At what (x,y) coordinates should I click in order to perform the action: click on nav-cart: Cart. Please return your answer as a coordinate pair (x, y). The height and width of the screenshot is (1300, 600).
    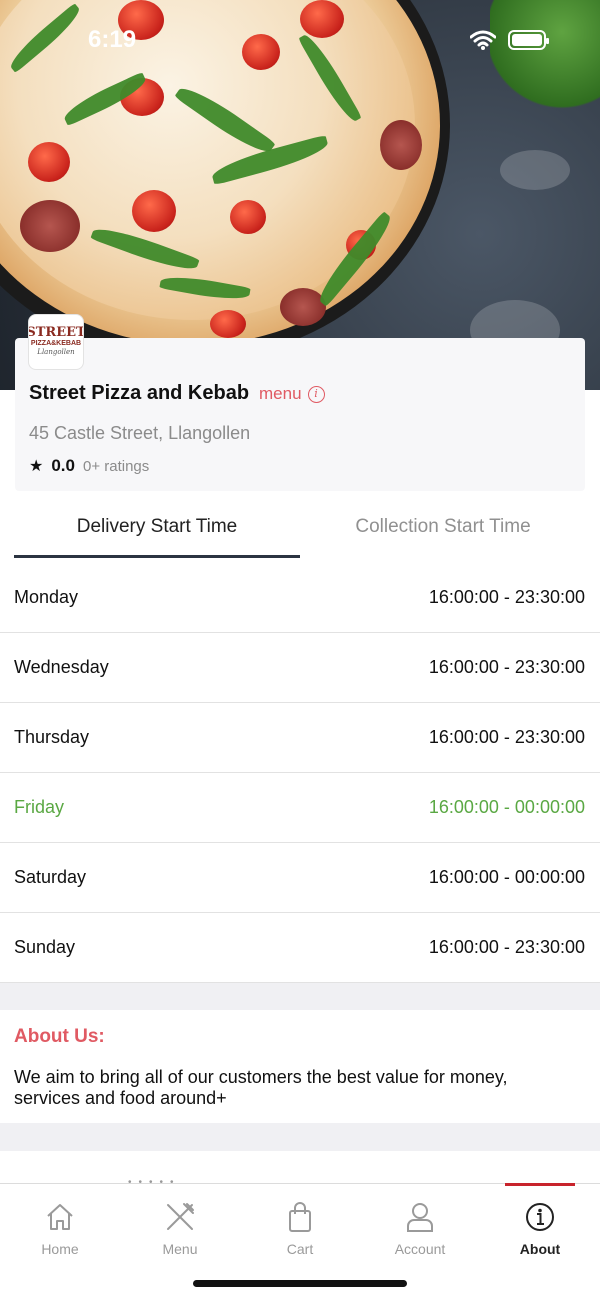
    Looking at the image, I should click on (300, 1224).